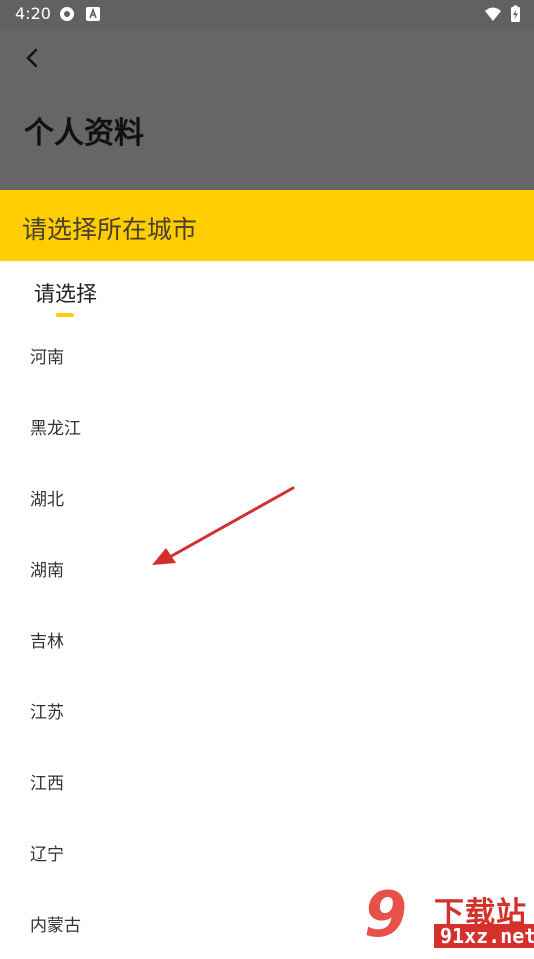 The image size is (534, 959). I want to click on tab-label: 请选择, so click(65, 294).